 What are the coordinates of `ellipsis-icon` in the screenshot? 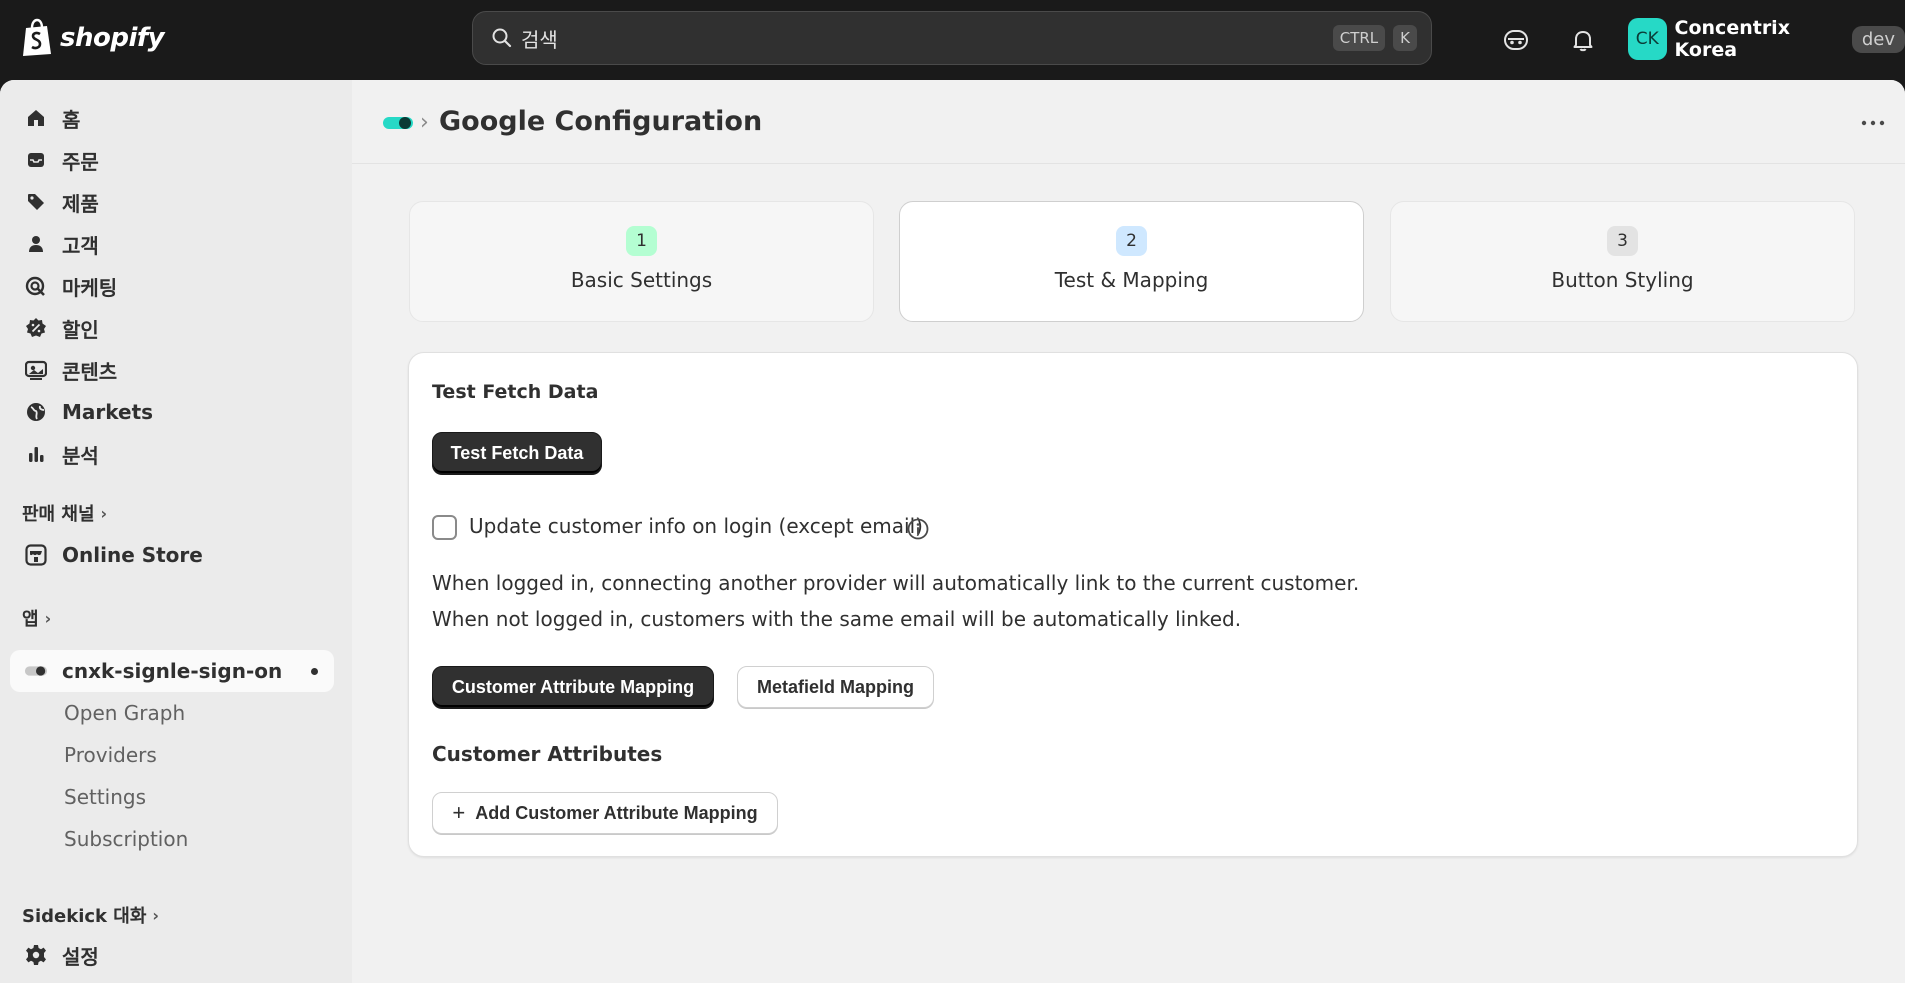 It's located at (1873, 123).